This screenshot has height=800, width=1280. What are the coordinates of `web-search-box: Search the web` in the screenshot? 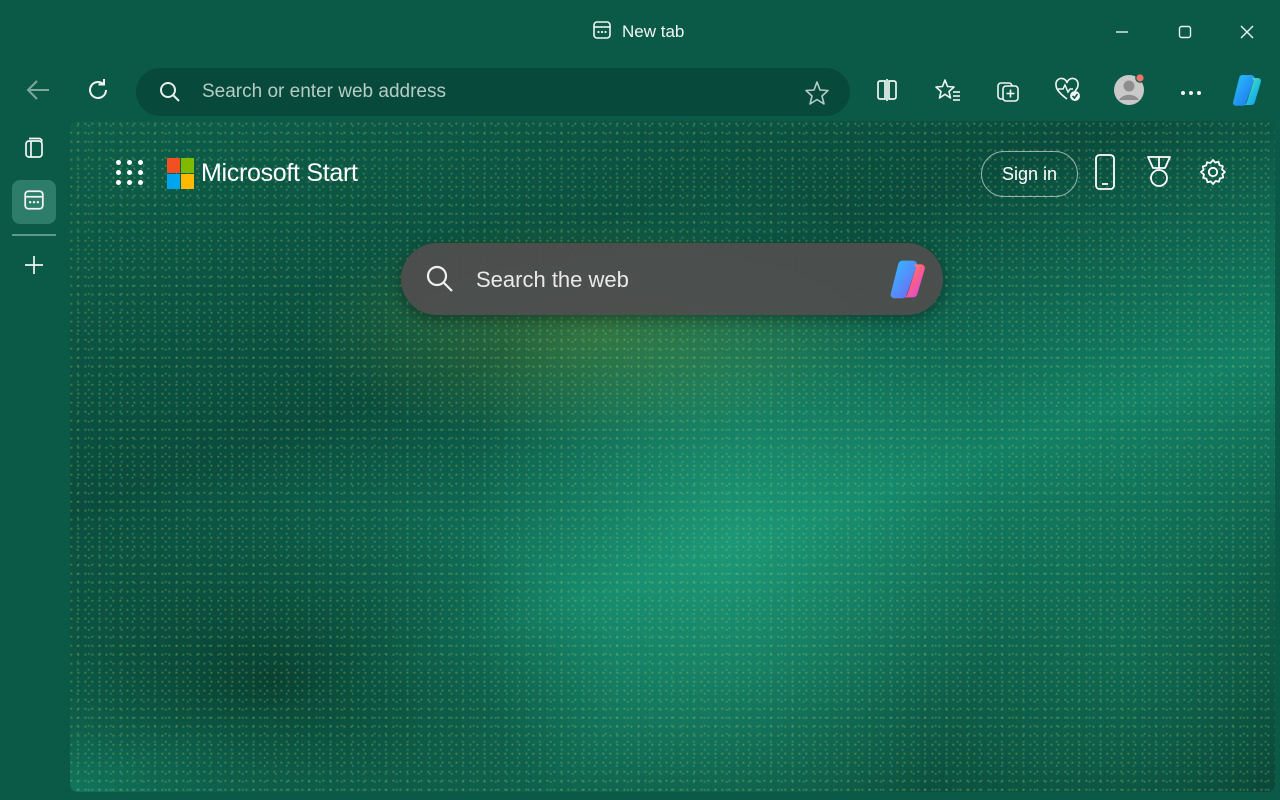 It's located at (672, 279).